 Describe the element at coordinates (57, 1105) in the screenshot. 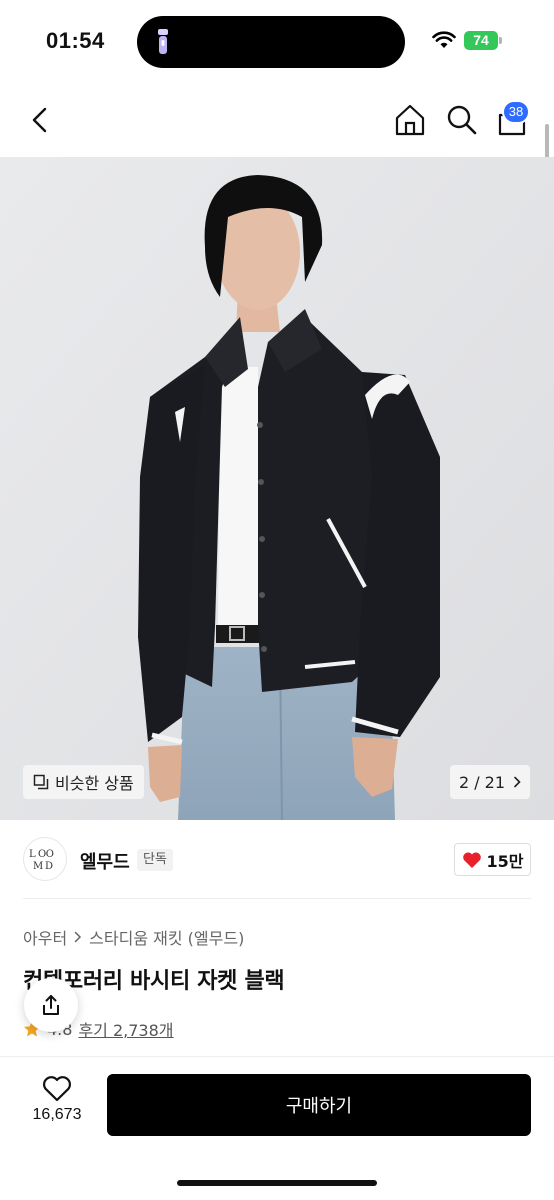

I see `wishlist-button: 16,673` at that location.